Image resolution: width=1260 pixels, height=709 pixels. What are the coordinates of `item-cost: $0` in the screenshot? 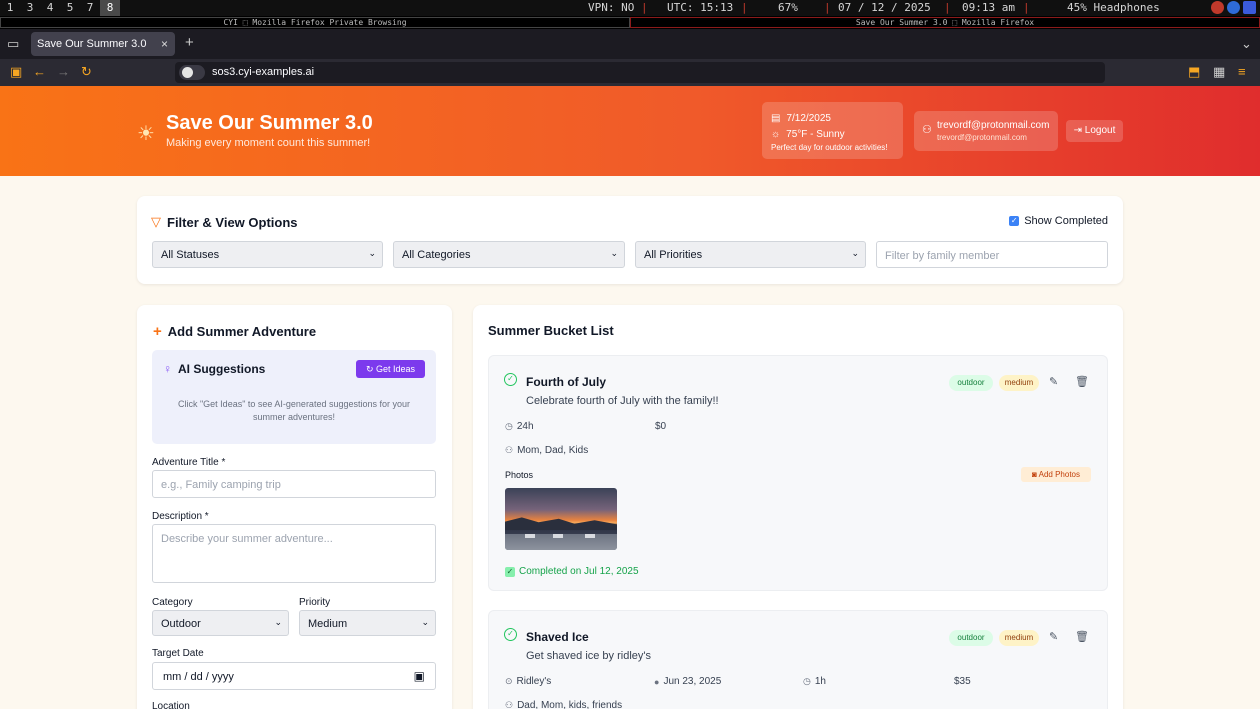 It's located at (661, 426).